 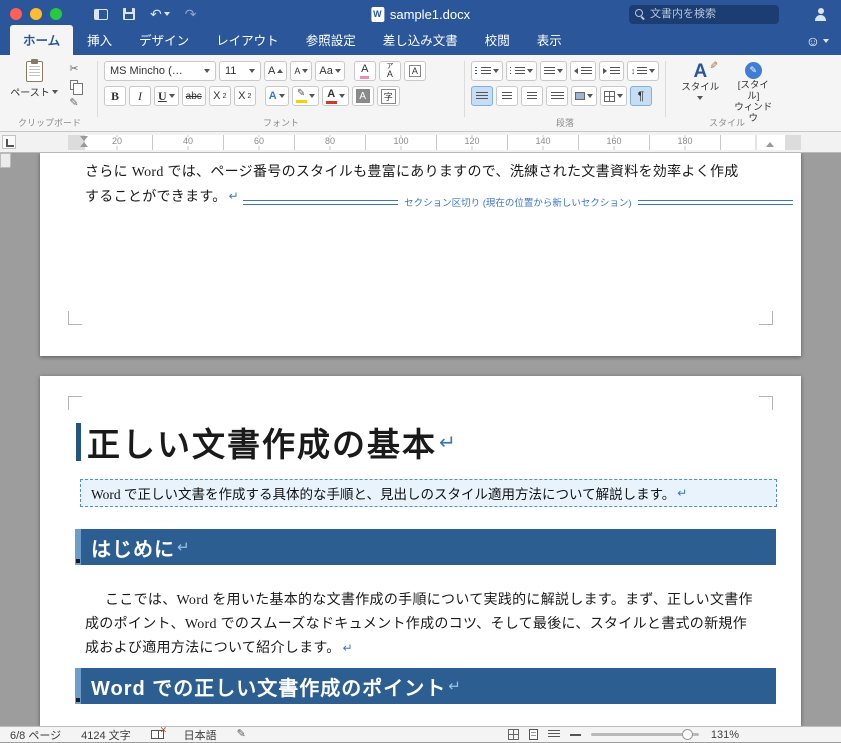 I want to click on first-line-indent-marker, so click(x=84, y=138).